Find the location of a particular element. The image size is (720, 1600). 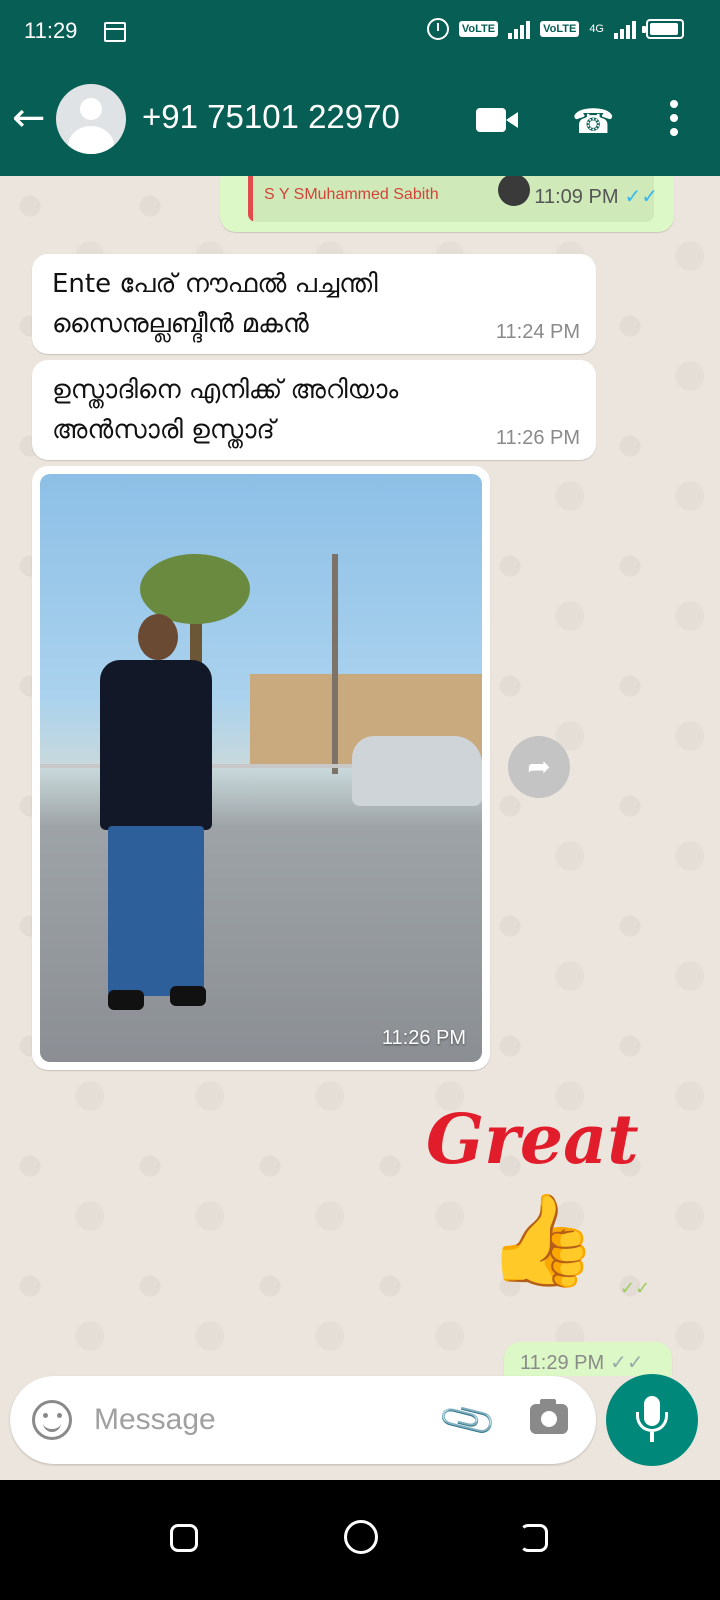

reply-bar is located at coordinates (250, 199).